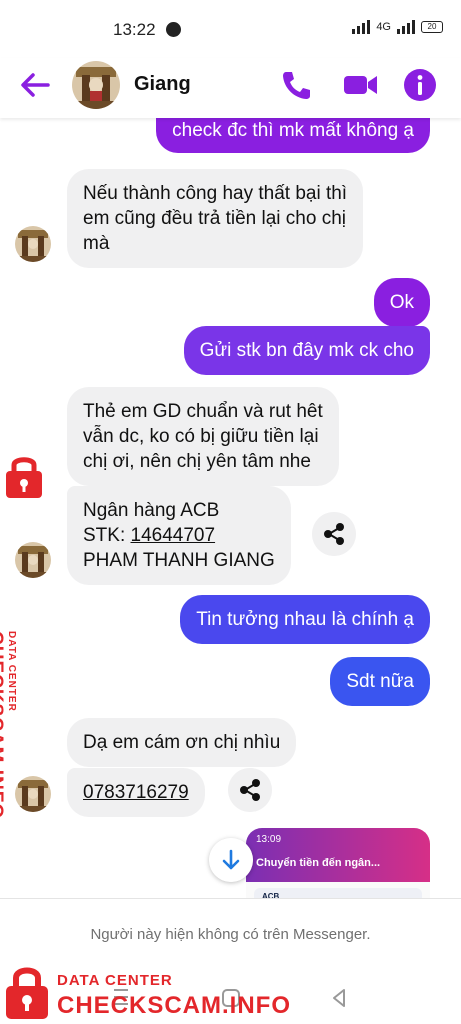  I want to click on account-number-line: STK: 14644707, so click(179, 535).